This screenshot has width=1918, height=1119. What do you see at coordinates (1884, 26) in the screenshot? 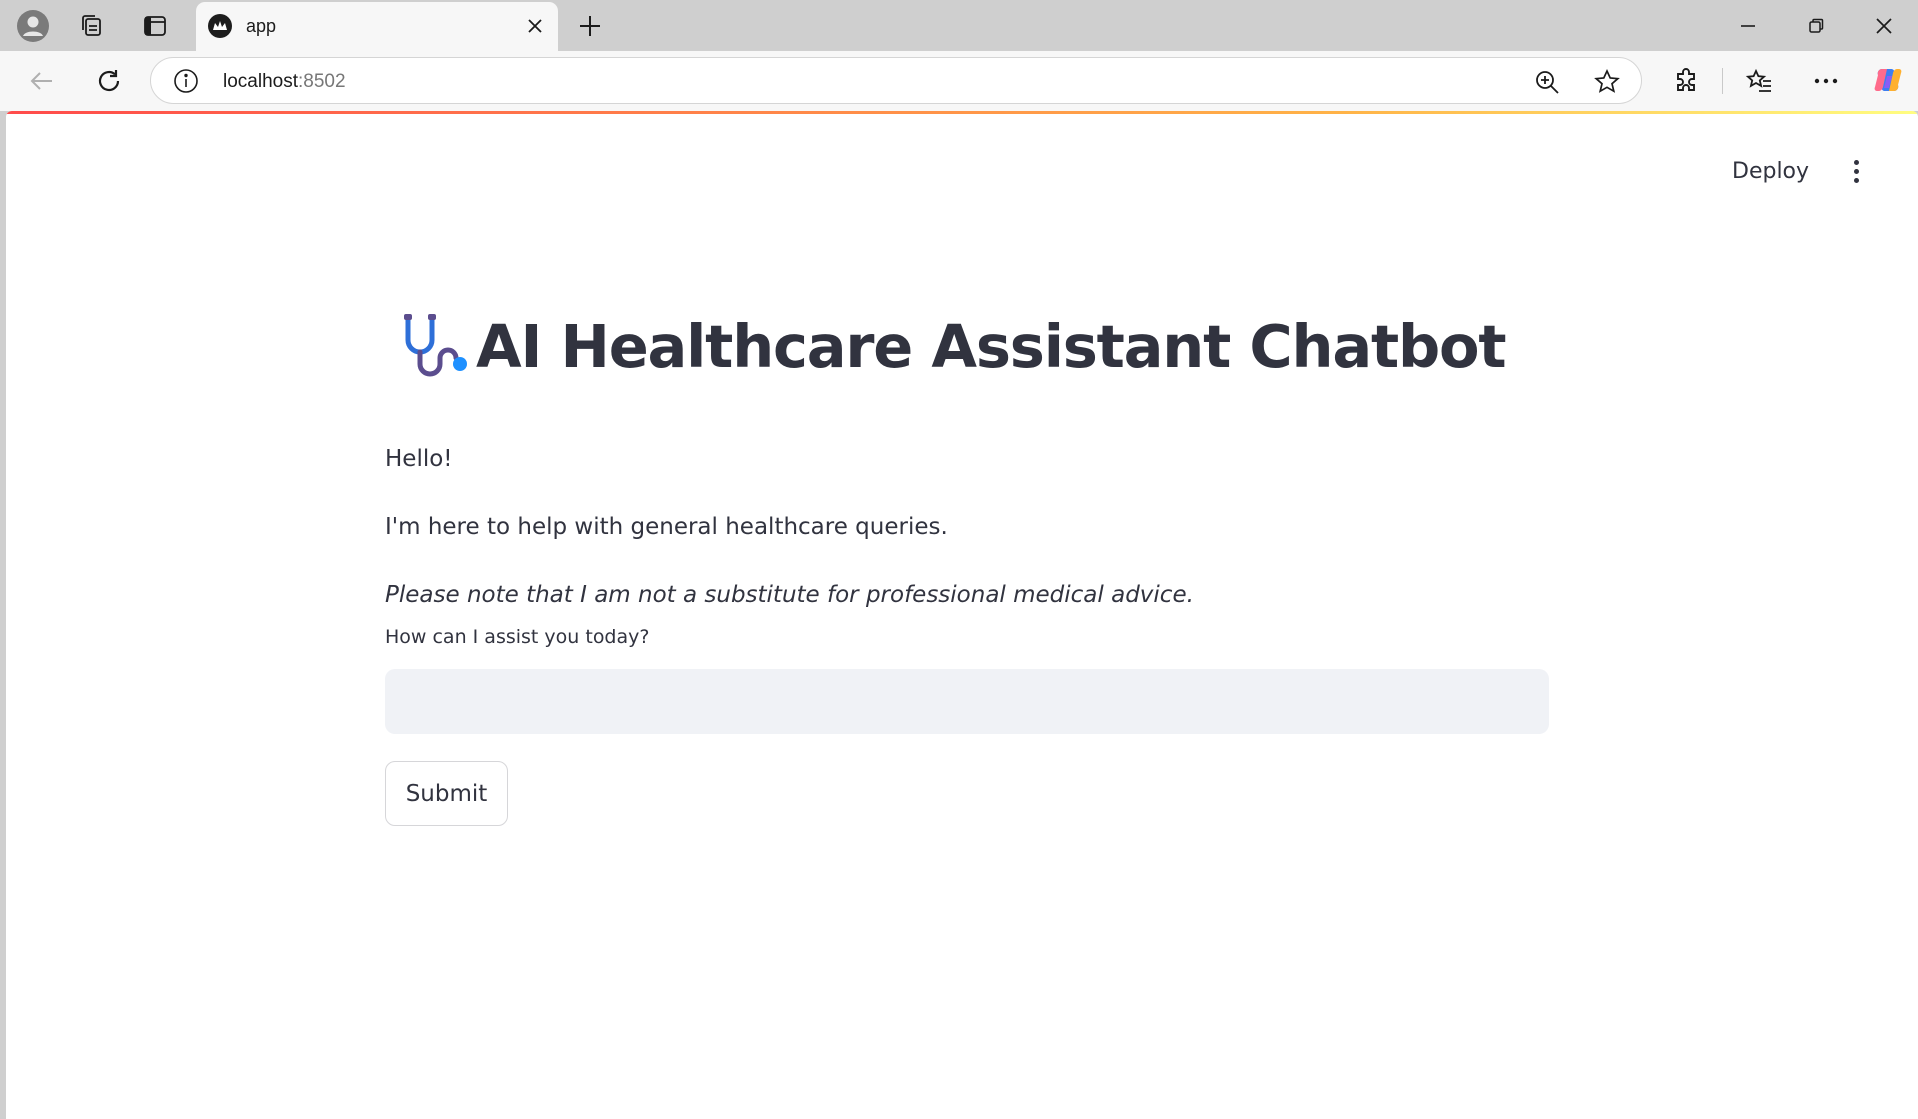
I see `window-close-icon` at bounding box center [1884, 26].